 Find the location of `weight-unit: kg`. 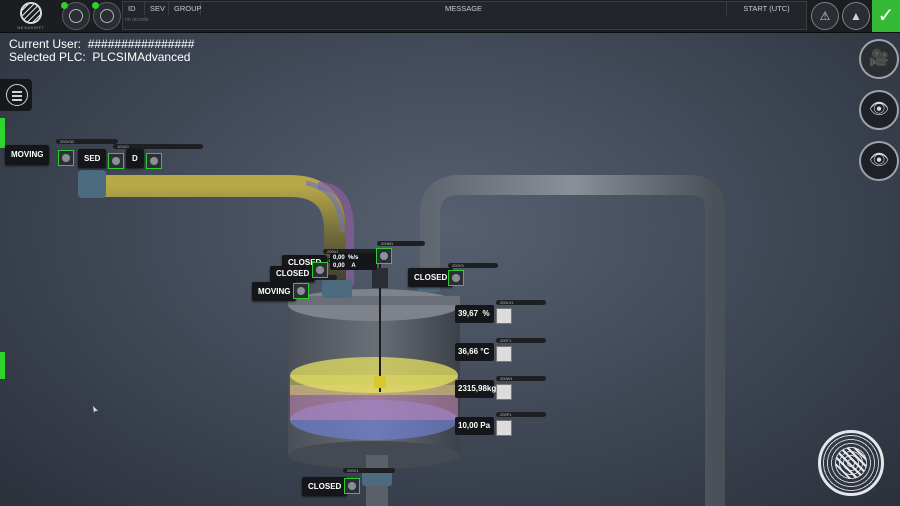

weight-unit: kg is located at coordinates (491, 388).